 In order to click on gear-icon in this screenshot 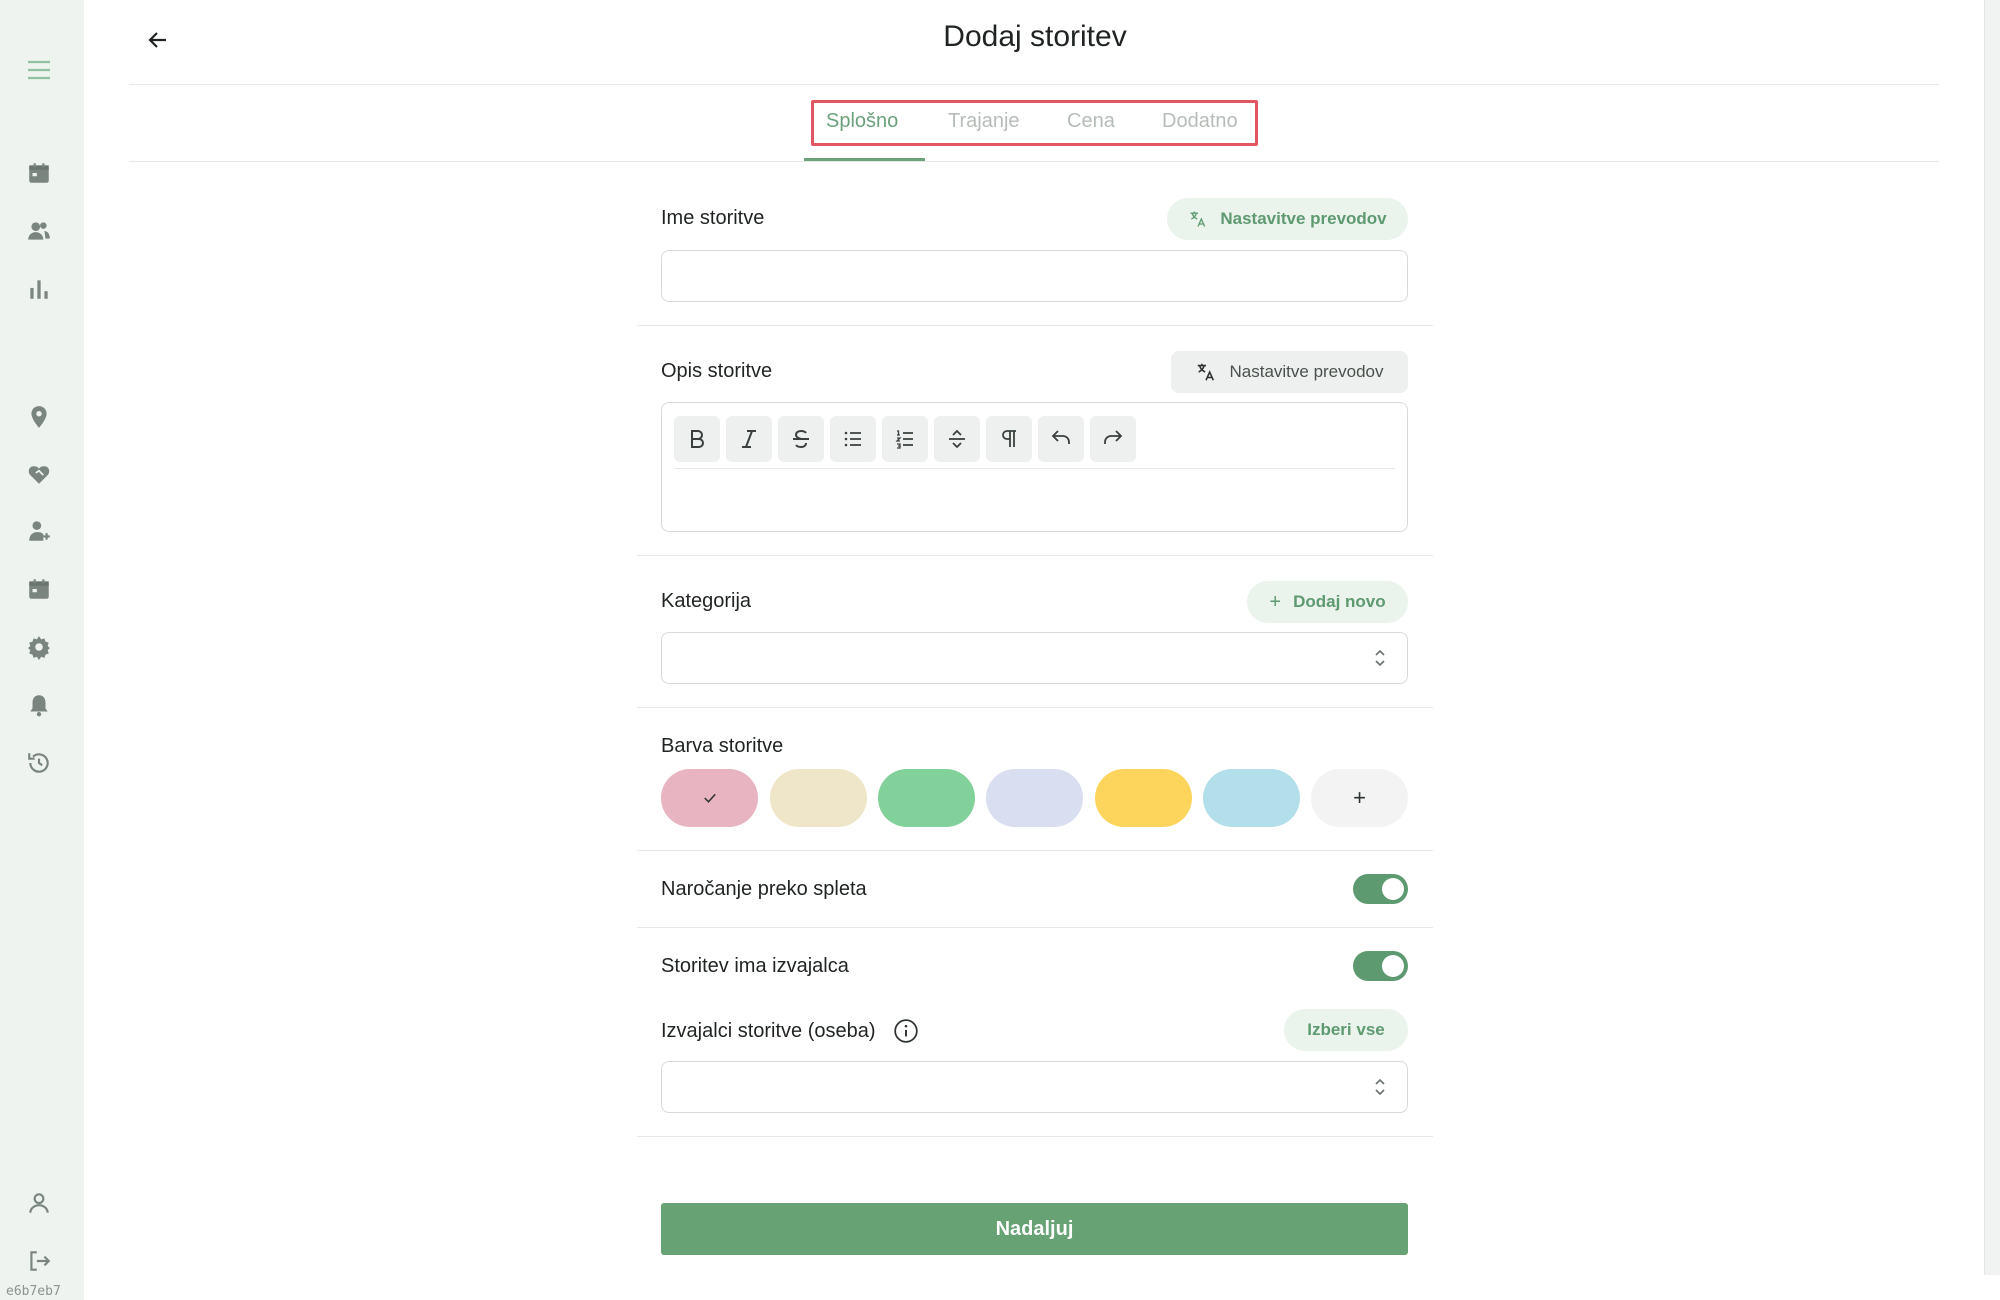, I will do `click(39, 647)`.